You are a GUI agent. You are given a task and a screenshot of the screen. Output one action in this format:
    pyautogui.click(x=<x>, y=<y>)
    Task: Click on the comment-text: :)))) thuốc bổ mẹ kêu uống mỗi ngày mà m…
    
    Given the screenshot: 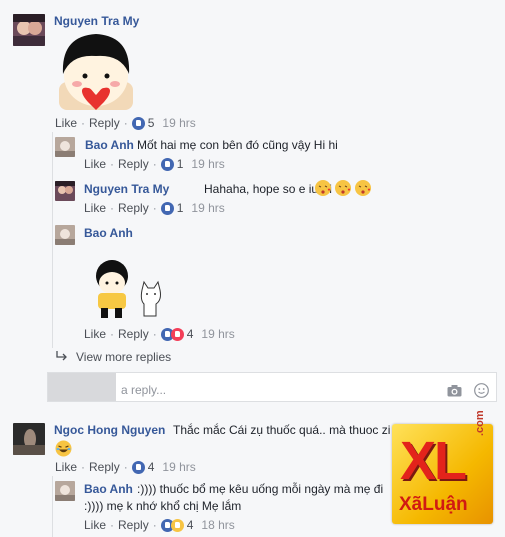 What is the action you would take?
    pyautogui.click(x=260, y=489)
    